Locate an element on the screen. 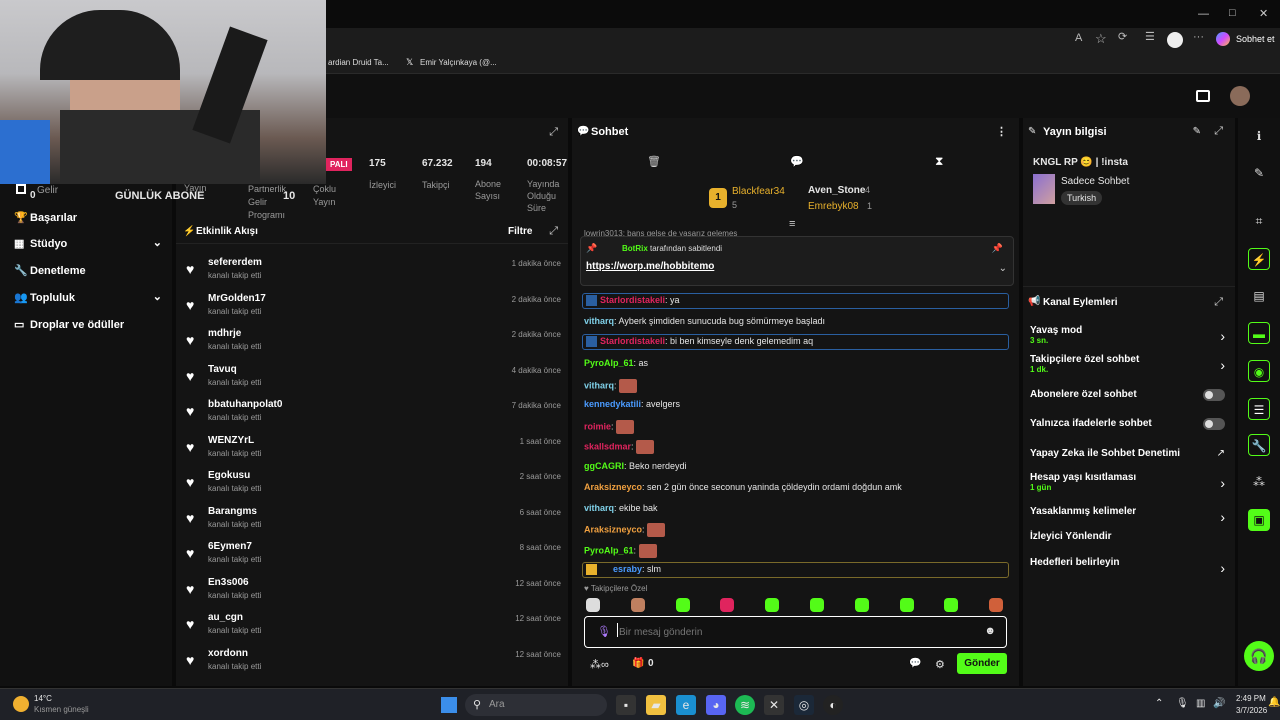 The height and width of the screenshot is (720, 1280). task-view-icon: ▪ is located at coordinates (626, 705).